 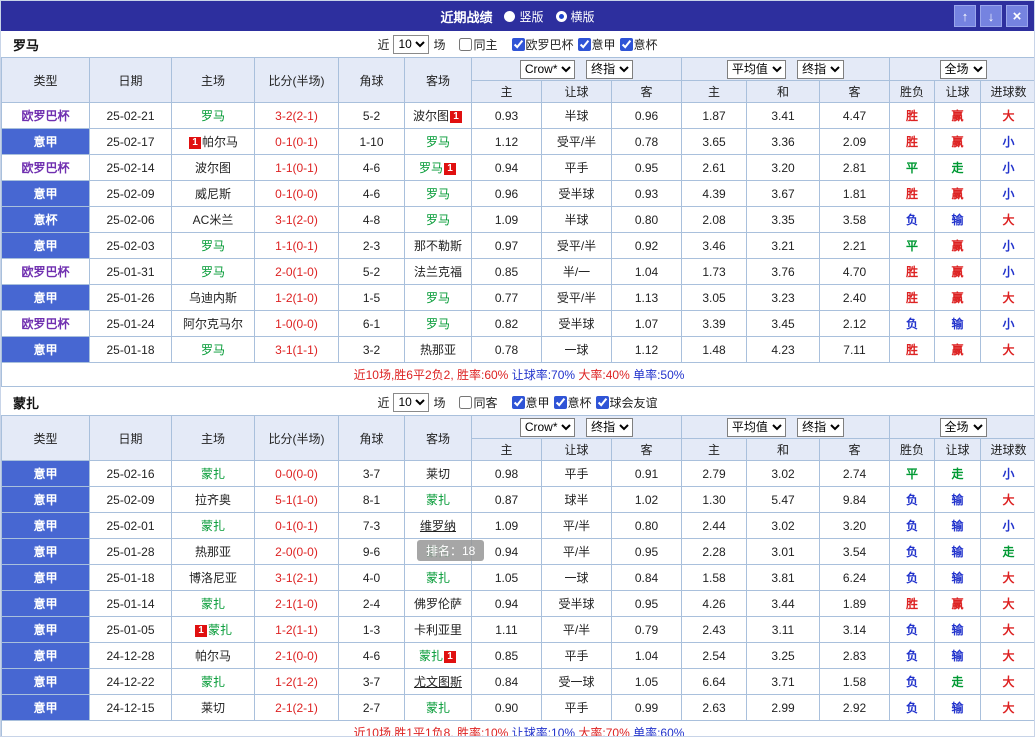 What do you see at coordinates (130, 655) in the screenshot?
I see `match-date: 24-12-28` at bounding box center [130, 655].